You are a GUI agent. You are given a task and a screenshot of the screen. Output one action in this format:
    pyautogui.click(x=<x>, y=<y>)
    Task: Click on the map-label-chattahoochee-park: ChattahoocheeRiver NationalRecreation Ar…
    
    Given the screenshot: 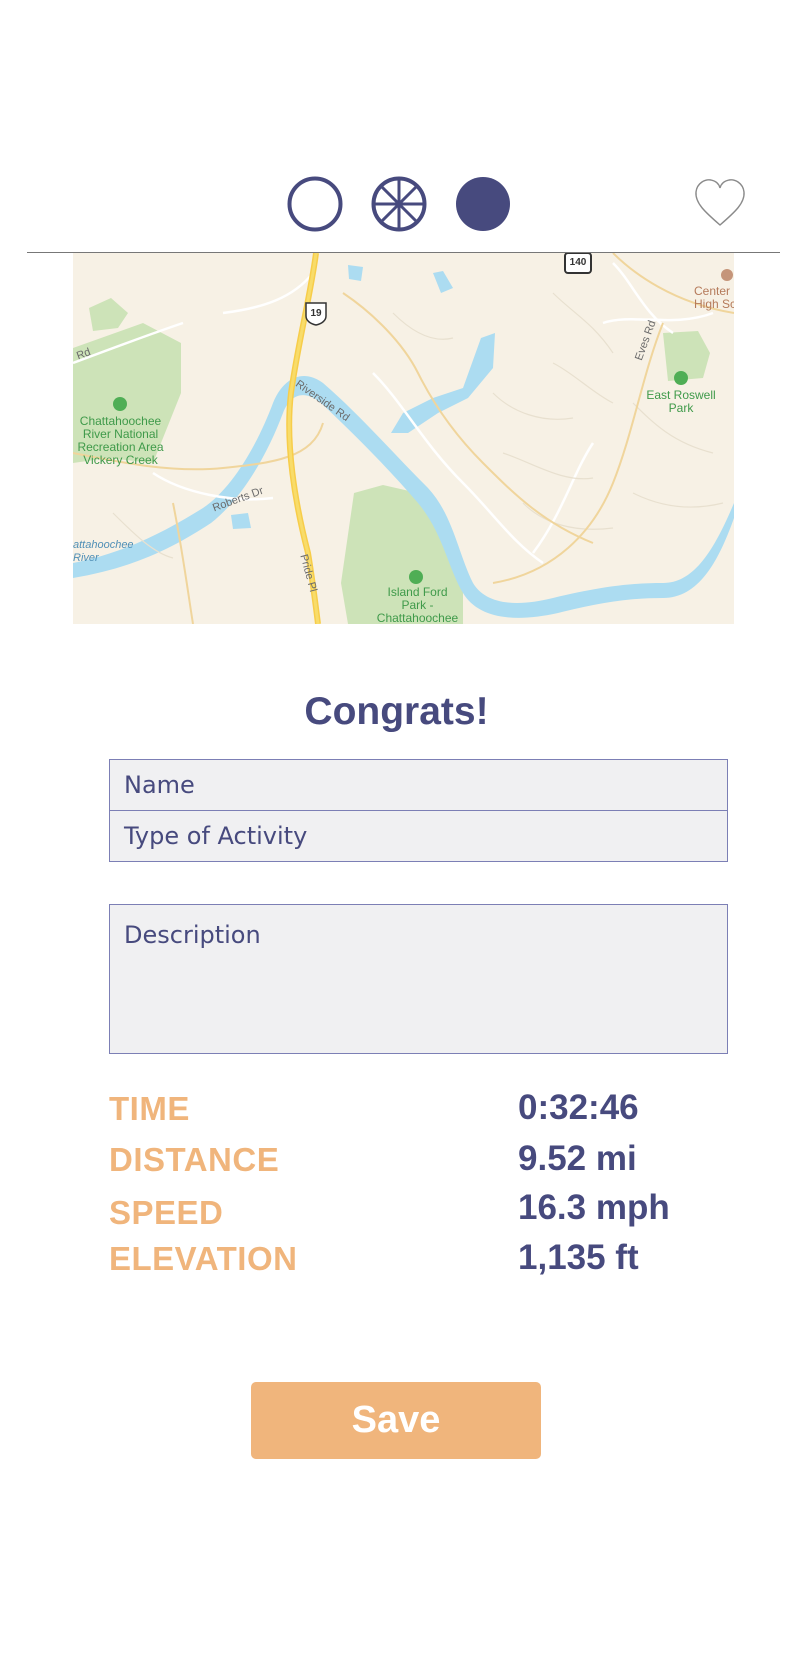 What is the action you would take?
    pyautogui.click(x=120, y=441)
    